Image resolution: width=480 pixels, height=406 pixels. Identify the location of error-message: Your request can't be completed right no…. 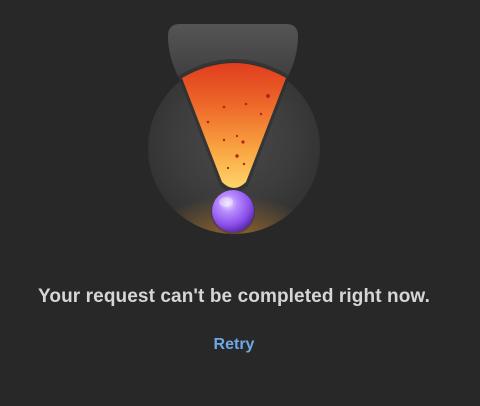
(234, 296).